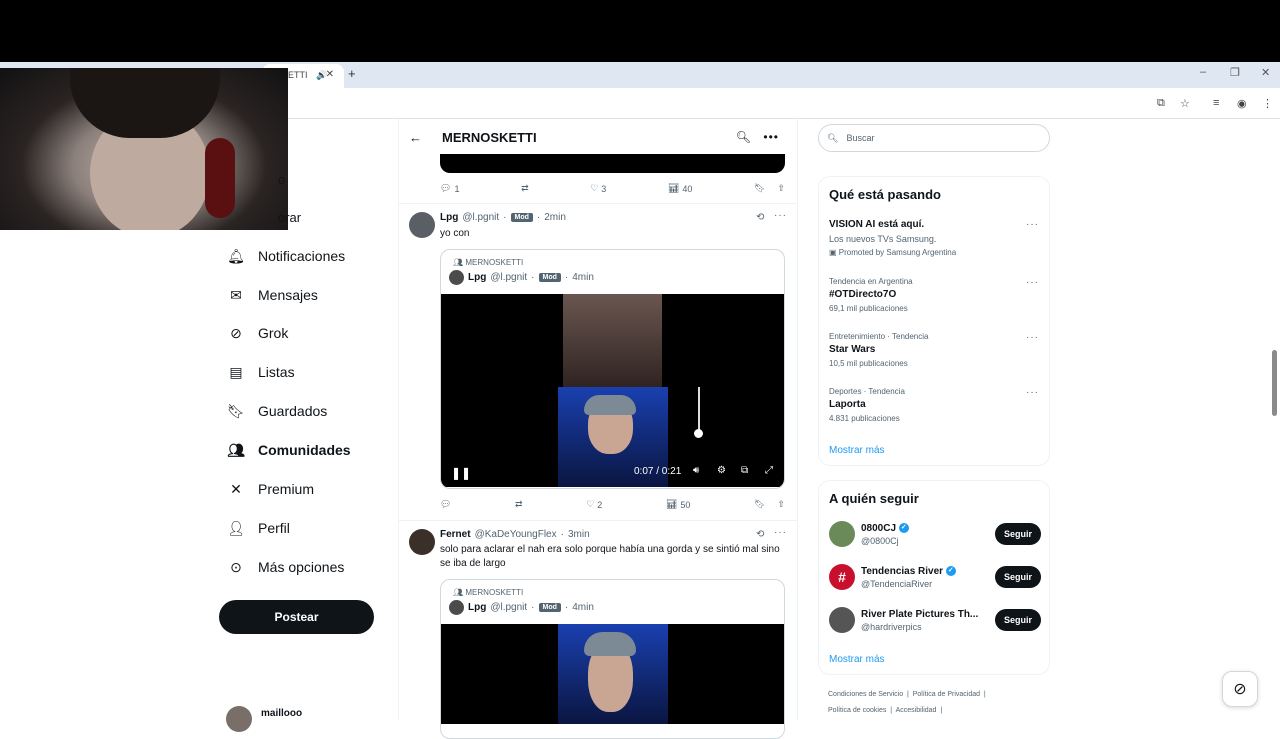 Image resolution: width=1280 pixels, height=739 pixels. Describe the element at coordinates (289, 217) in the screenshot. I see `sidebar-partial-item: orar` at that location.